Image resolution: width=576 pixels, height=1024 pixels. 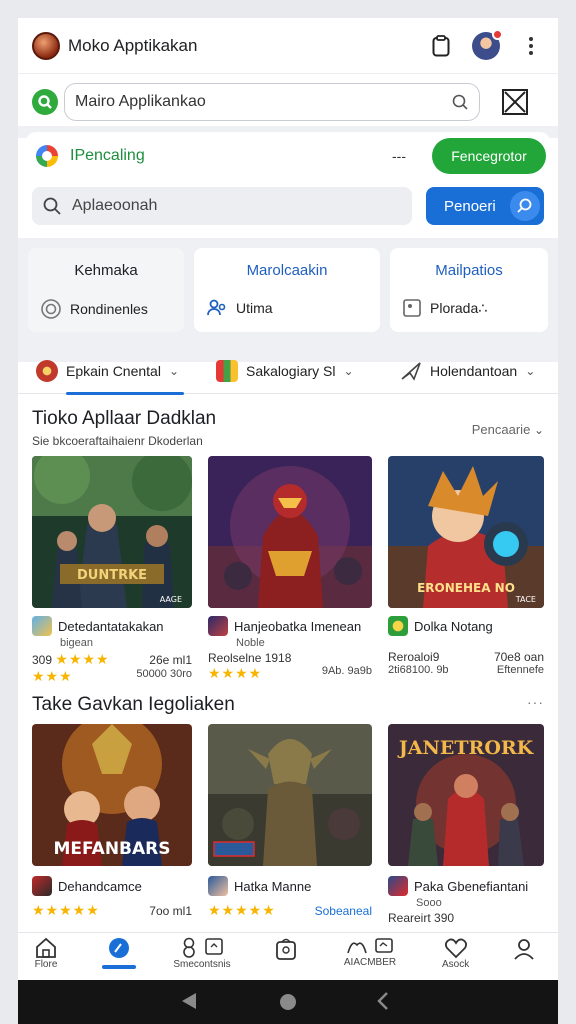 I want to click on app-extra: Reolselne 1918, so click(x=250, y=658).